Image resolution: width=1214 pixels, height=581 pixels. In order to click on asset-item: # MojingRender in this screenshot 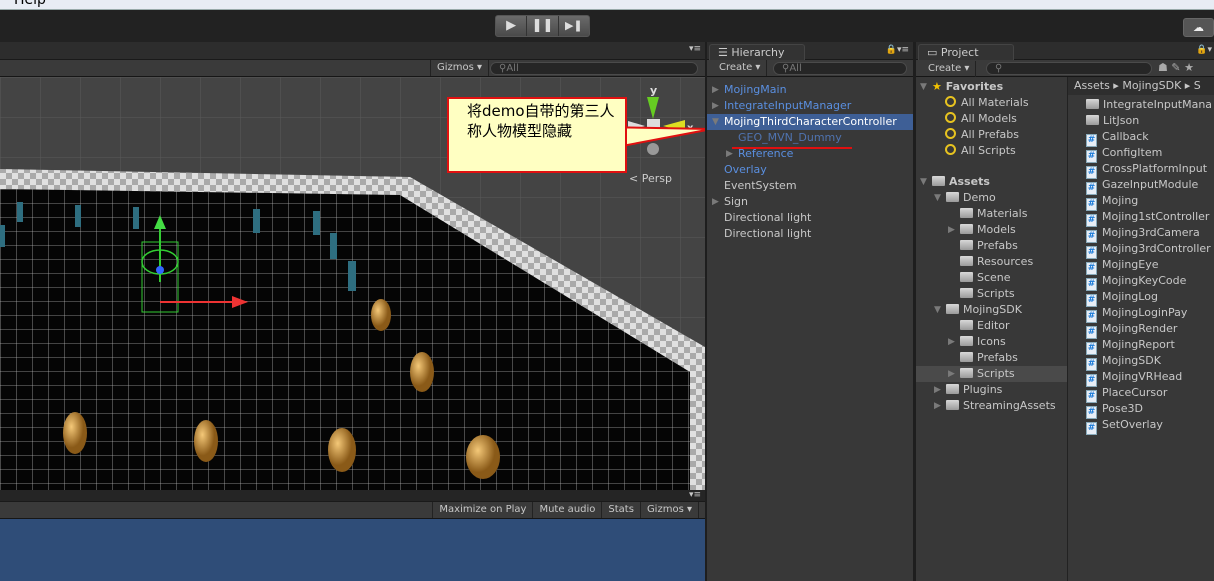, I will do `click(1131, 330)`.